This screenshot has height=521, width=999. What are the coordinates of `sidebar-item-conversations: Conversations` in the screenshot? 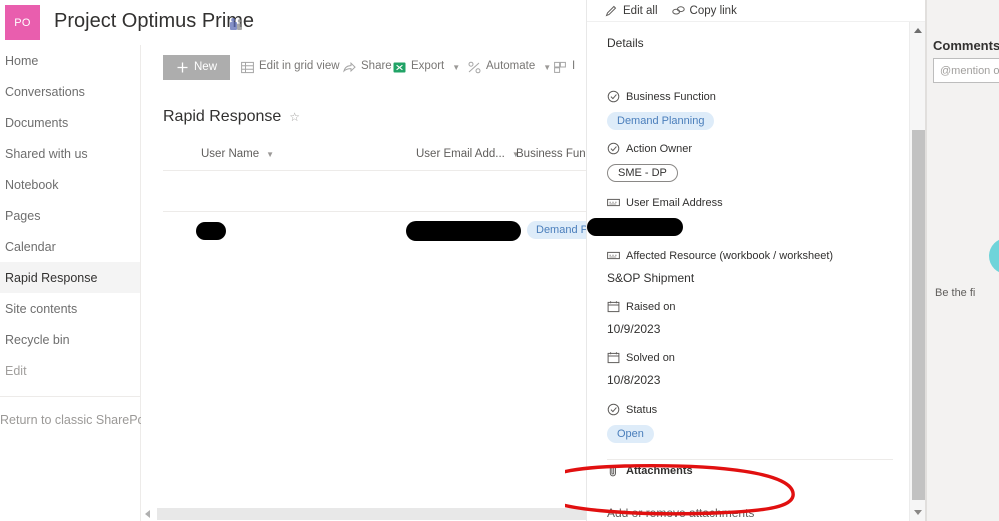 It's located at (70, 91).